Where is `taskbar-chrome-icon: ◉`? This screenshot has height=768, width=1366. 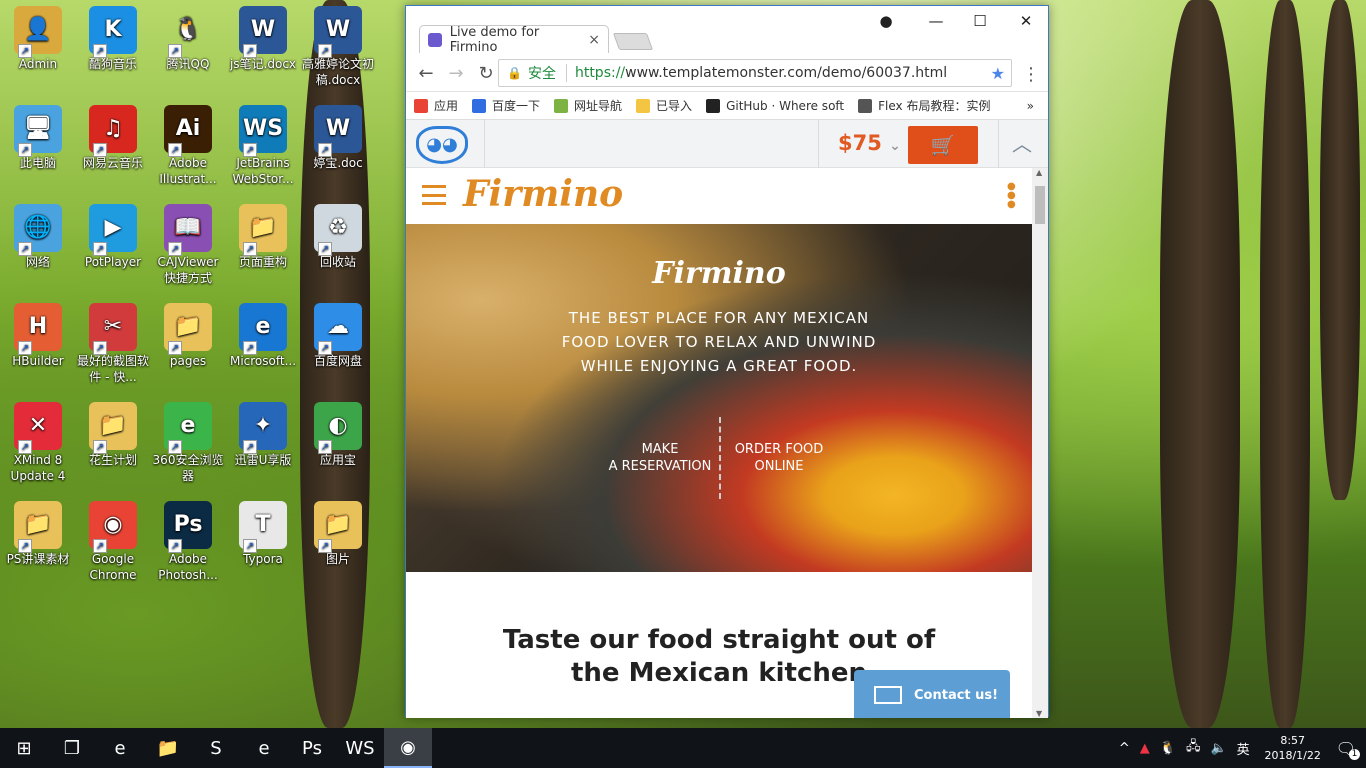
taskbar-chrome-icon: ◉ is located at coordinates (408, 748).